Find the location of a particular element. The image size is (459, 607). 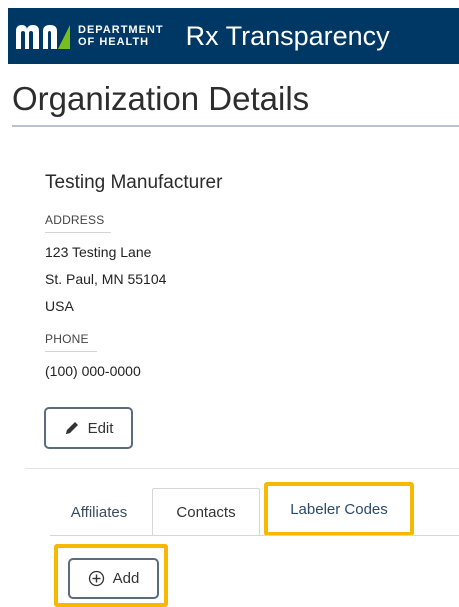

tab-affiliates-label: Affiliates is located at coordinates (99, 512).